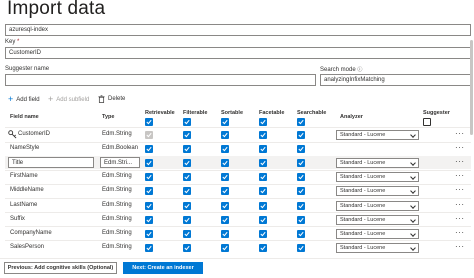 The height and width of the screenshot is (278, 474). Describe the element at coordinates (232, 113) in the screenshot. I see `column-header-sortable: Sortable` at that location.